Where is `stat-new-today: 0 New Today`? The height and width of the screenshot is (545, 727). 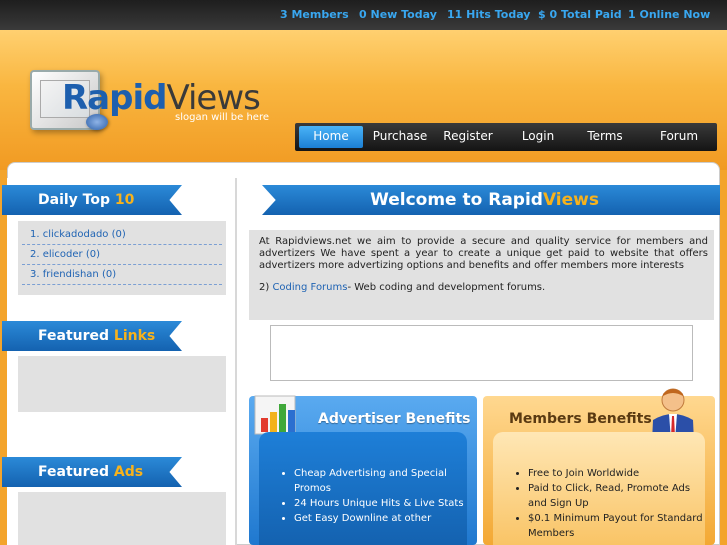 stat-new-today: 0 New Today is located at coordinates (398, 14).